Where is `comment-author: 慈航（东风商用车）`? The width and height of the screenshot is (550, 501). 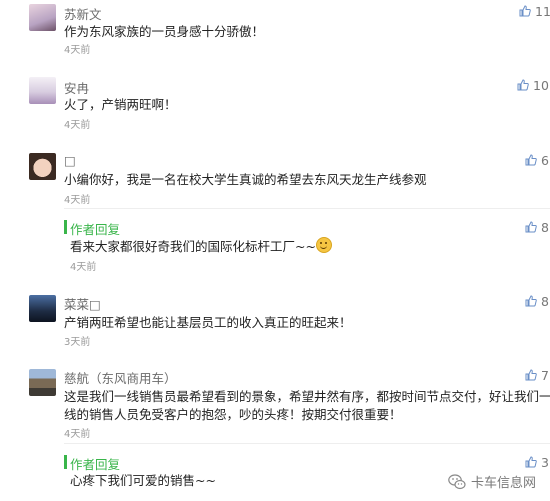
comment-author: 慈航（东风商用车） is located at coordinates (120, 377).